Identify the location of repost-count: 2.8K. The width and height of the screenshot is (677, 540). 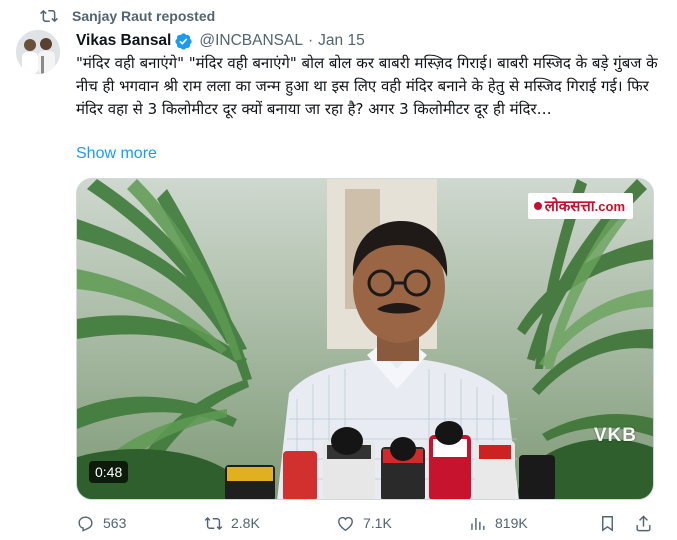
(245, 523).